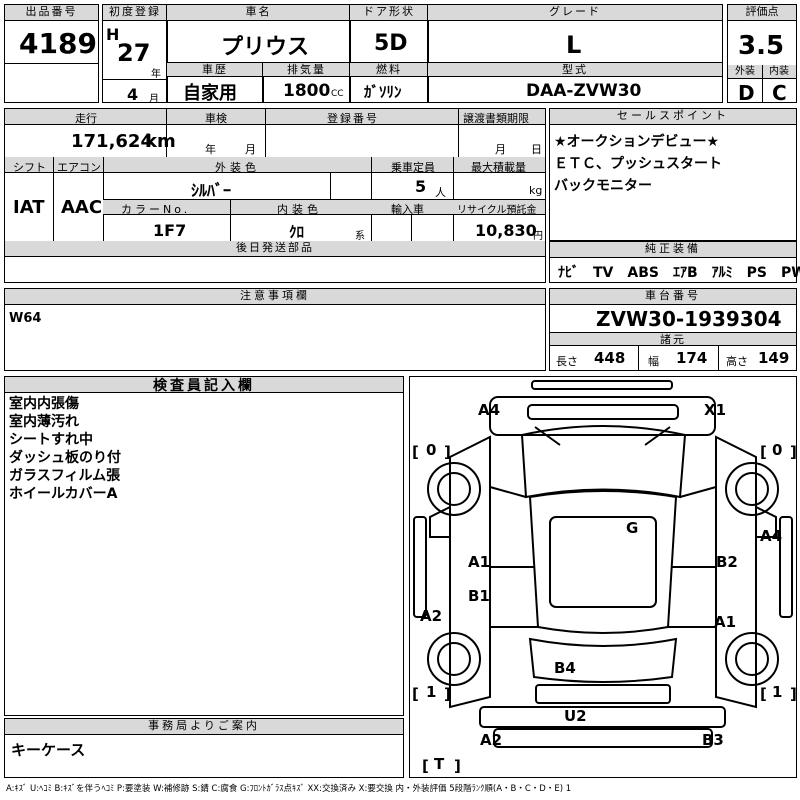  Describe the element at coordinates (431, 692) in the screenshot. I see `tire-rear-left-value: 1` at that location.